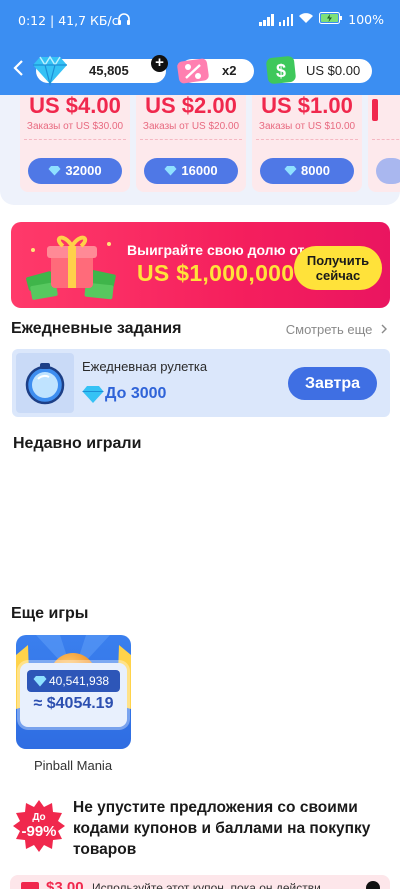 The image size is (400, 889). I want to click on coupon-price: 16000, so click(199, 170).